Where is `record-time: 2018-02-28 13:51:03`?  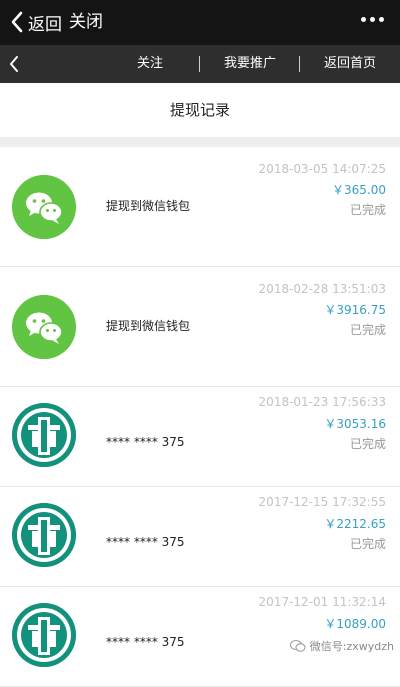 record-time: 2018-02-28 13:51:03 is located at coordinates (322, 289).